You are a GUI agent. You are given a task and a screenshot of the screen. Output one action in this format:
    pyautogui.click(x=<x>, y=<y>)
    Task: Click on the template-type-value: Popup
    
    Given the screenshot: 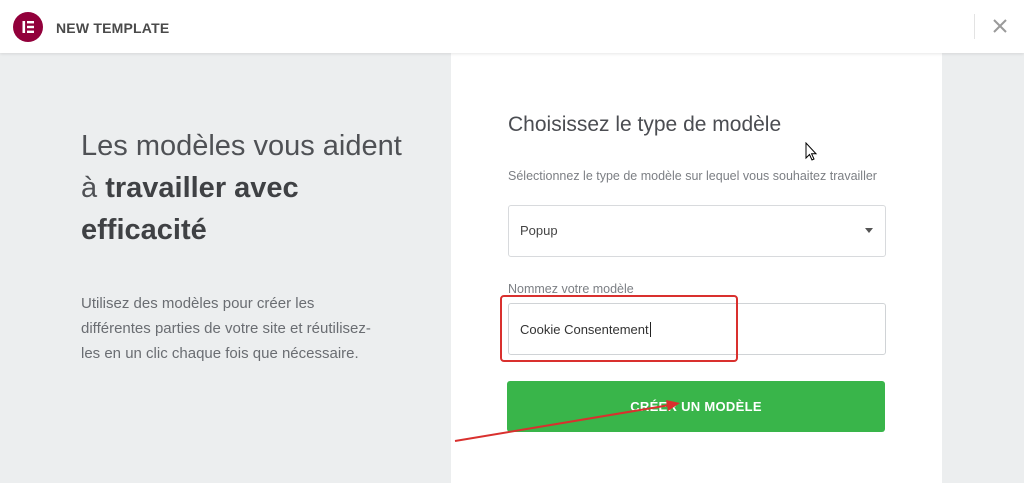 What is the action you would take?
    pyautogui.click(x=539, y=230)
    